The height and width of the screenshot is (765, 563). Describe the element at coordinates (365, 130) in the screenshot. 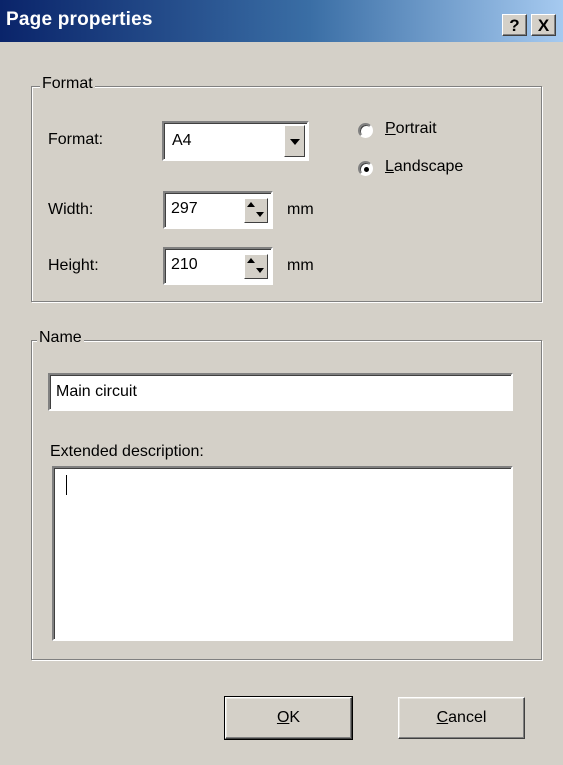

I see `portrait-radio-circle` at that location.